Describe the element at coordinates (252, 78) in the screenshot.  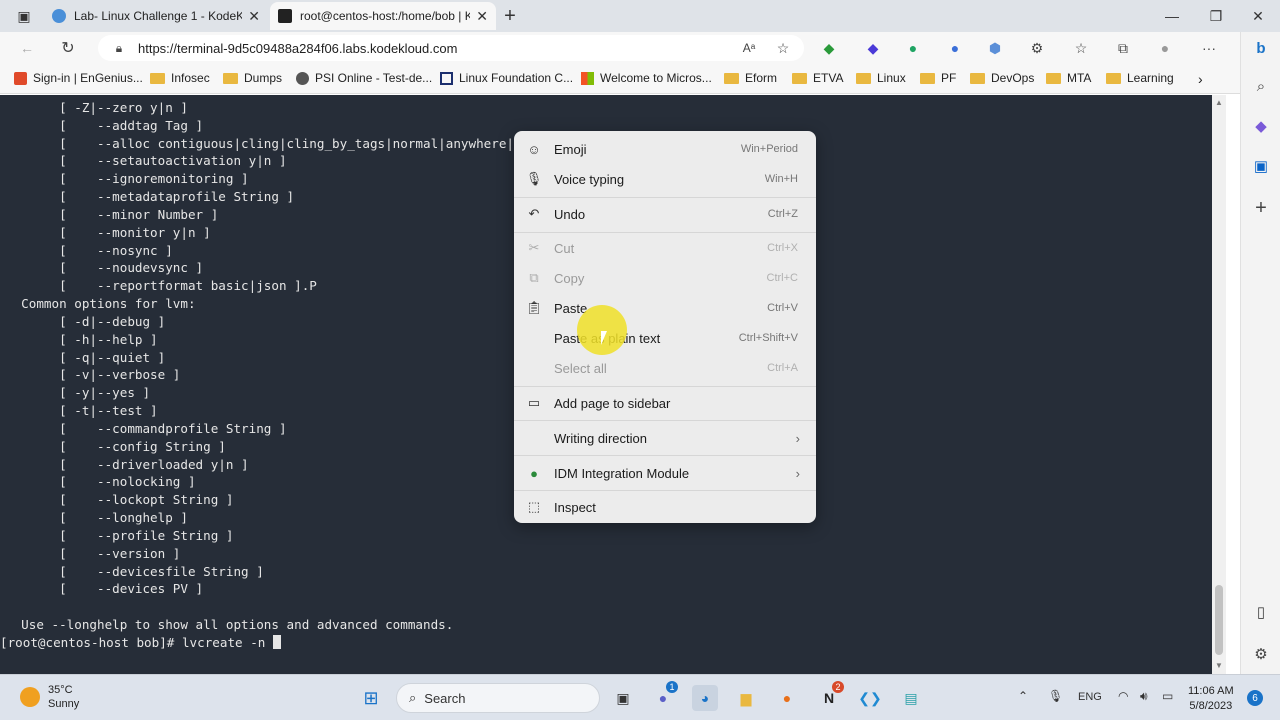
I see `favorite-item: Dumps` at that location.